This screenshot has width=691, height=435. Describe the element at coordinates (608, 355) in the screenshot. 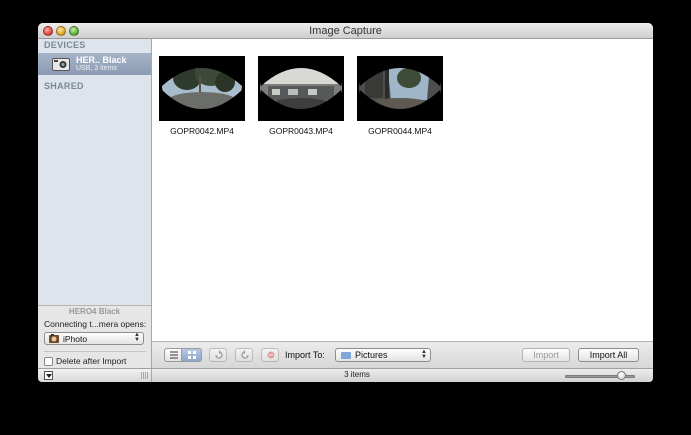

I see `import-all-button: Import All` at that location.